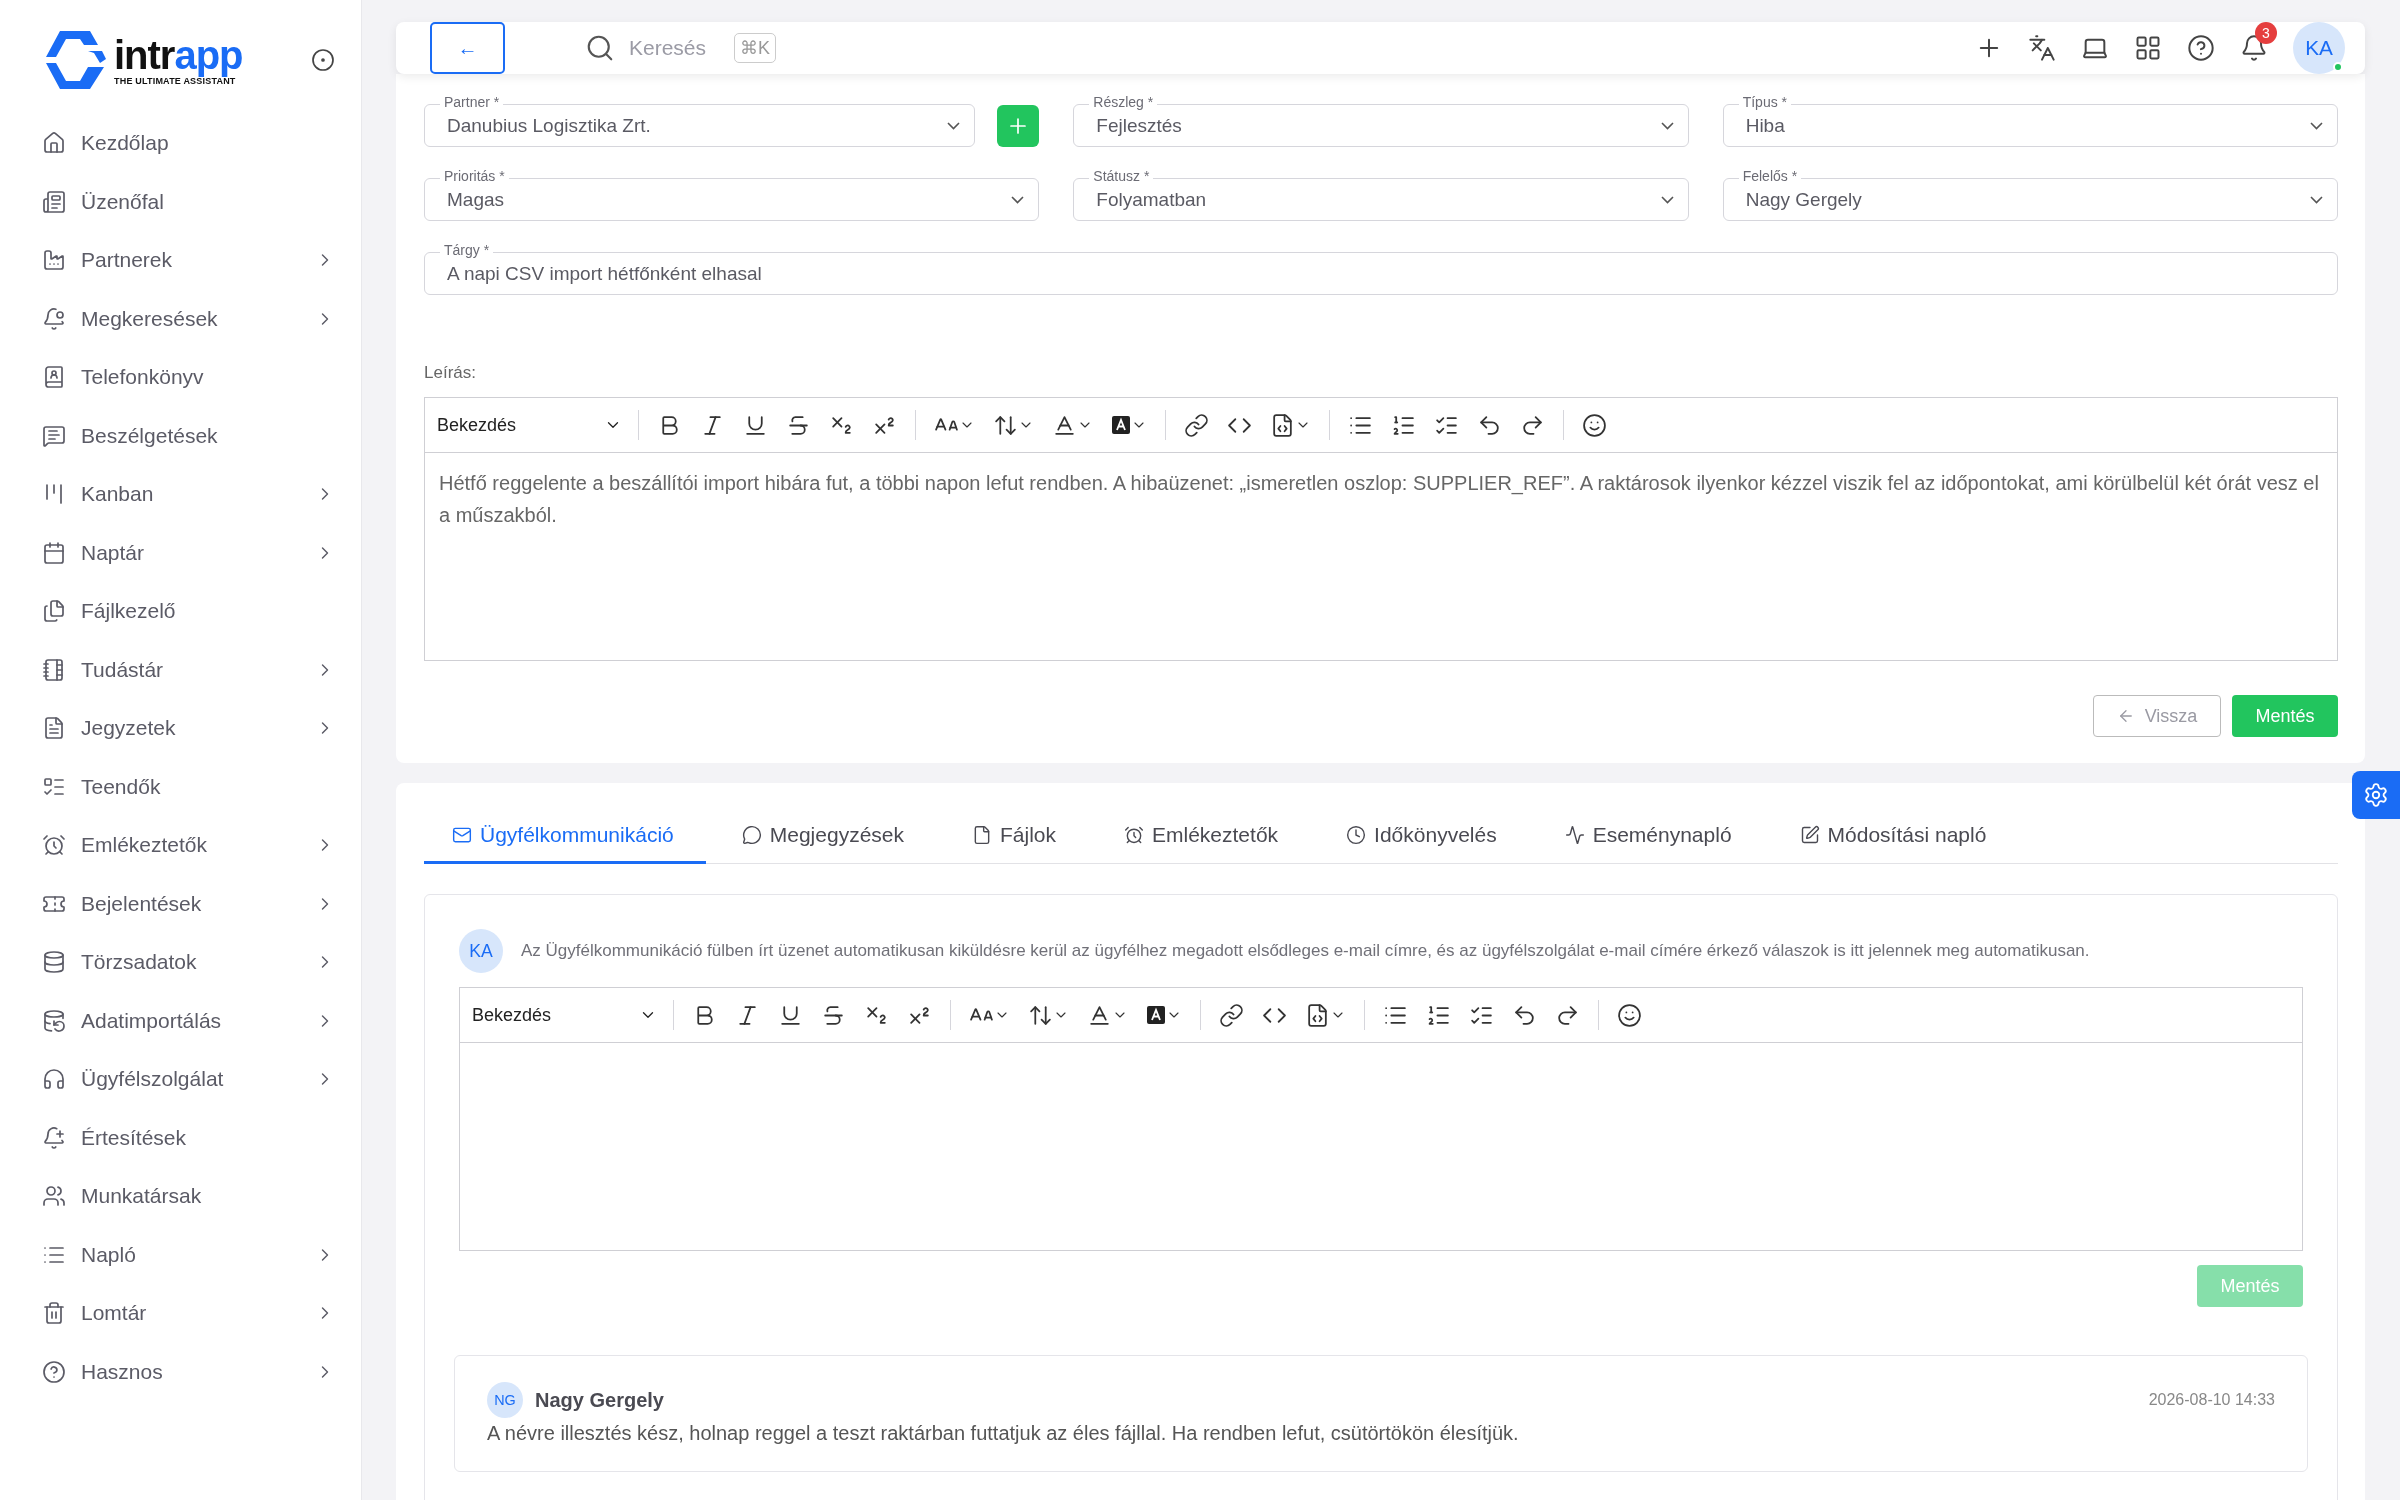 The image size is (2400, 1500). Describe the element at coordinates (180, 1196) in the screenshot. I see `sidebar-item: Munkatársak` at that location.